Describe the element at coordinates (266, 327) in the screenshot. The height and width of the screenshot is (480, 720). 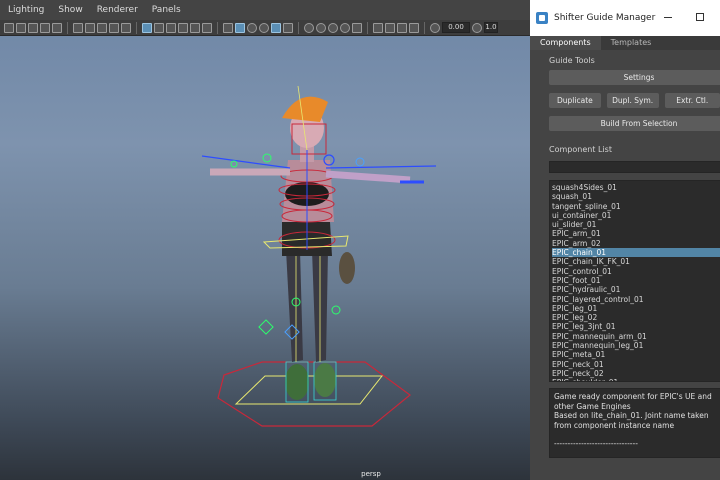
I see `ik-foot-control` at that location.